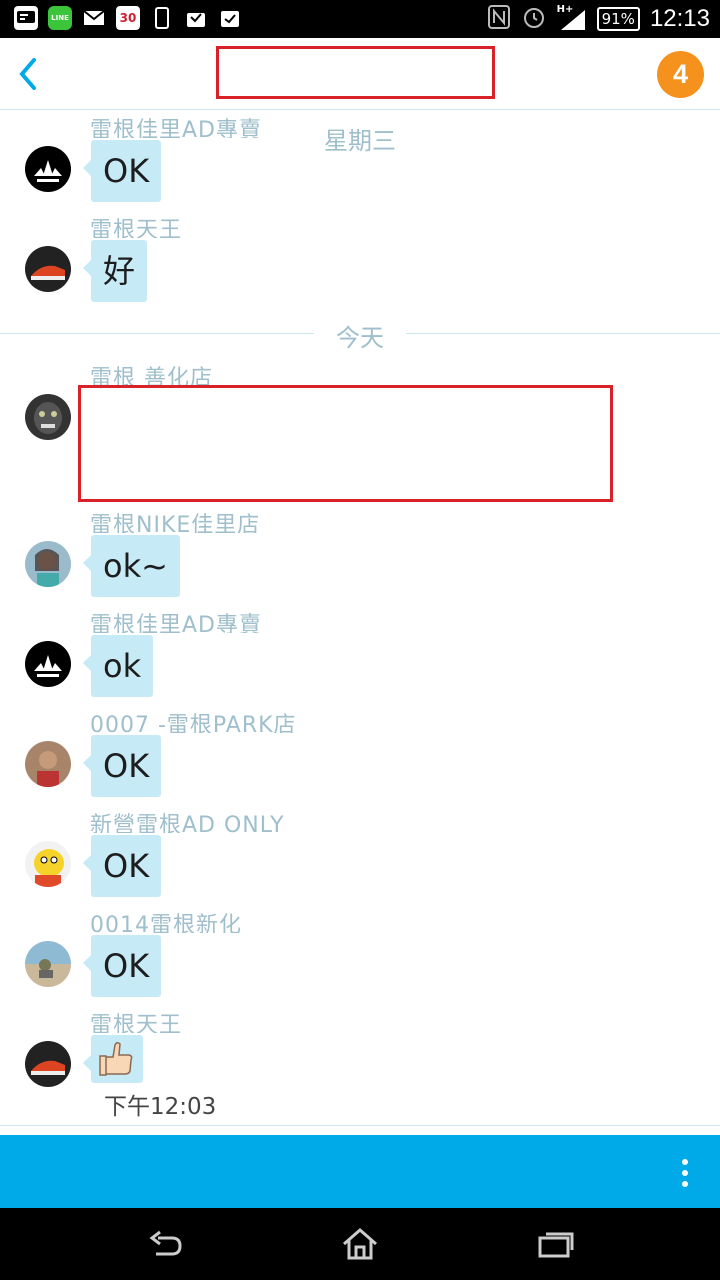 Image resolution: width=720 pixels, height=1280 pixels. What do you see at coordinates (115, 271) in the screenshot?
I see `message-bubble: 好` at bounding box center [115, 271].